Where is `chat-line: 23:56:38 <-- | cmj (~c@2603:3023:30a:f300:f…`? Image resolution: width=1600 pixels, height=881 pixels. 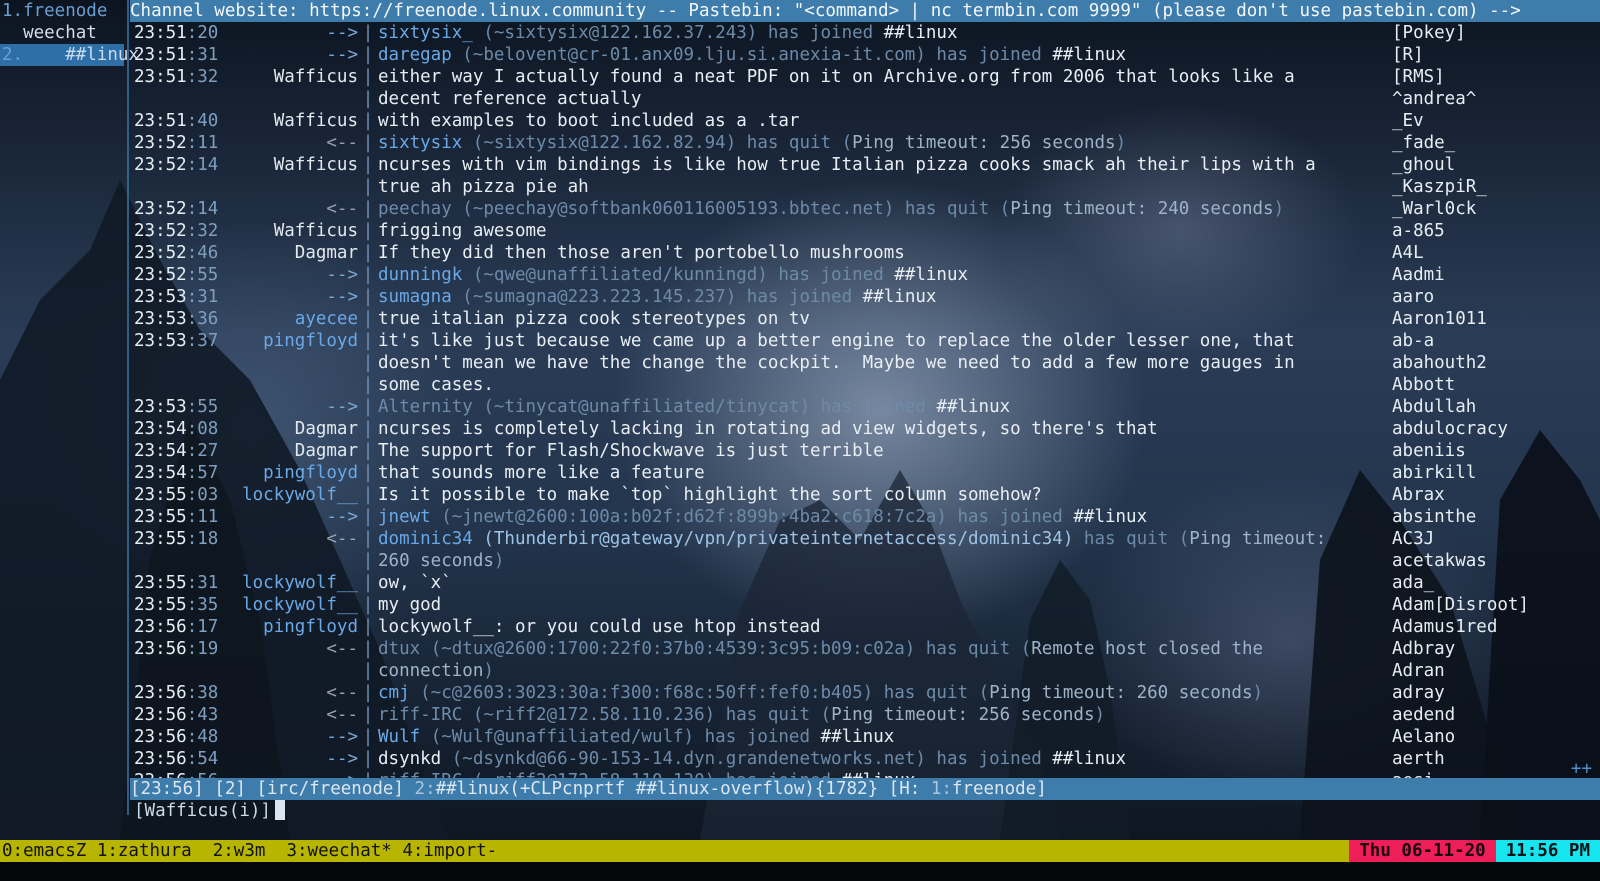
chat-line: 23:56:38 <-- | cmj (~c@2603:3023:30a:f300:f… is located at coordinates (754, 693).